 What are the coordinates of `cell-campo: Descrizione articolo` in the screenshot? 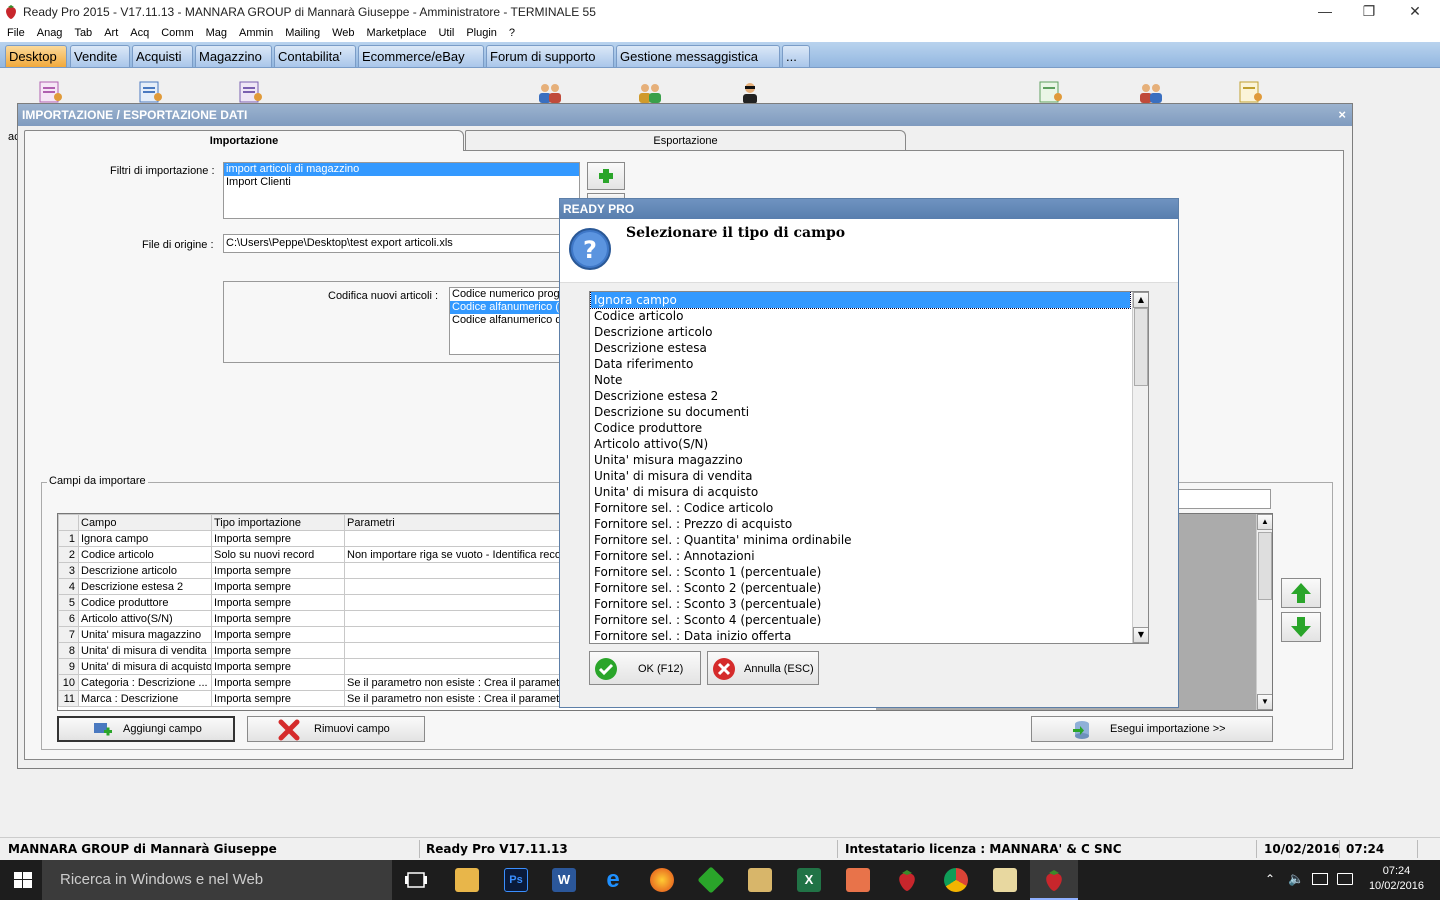 It's located at (145, 570).